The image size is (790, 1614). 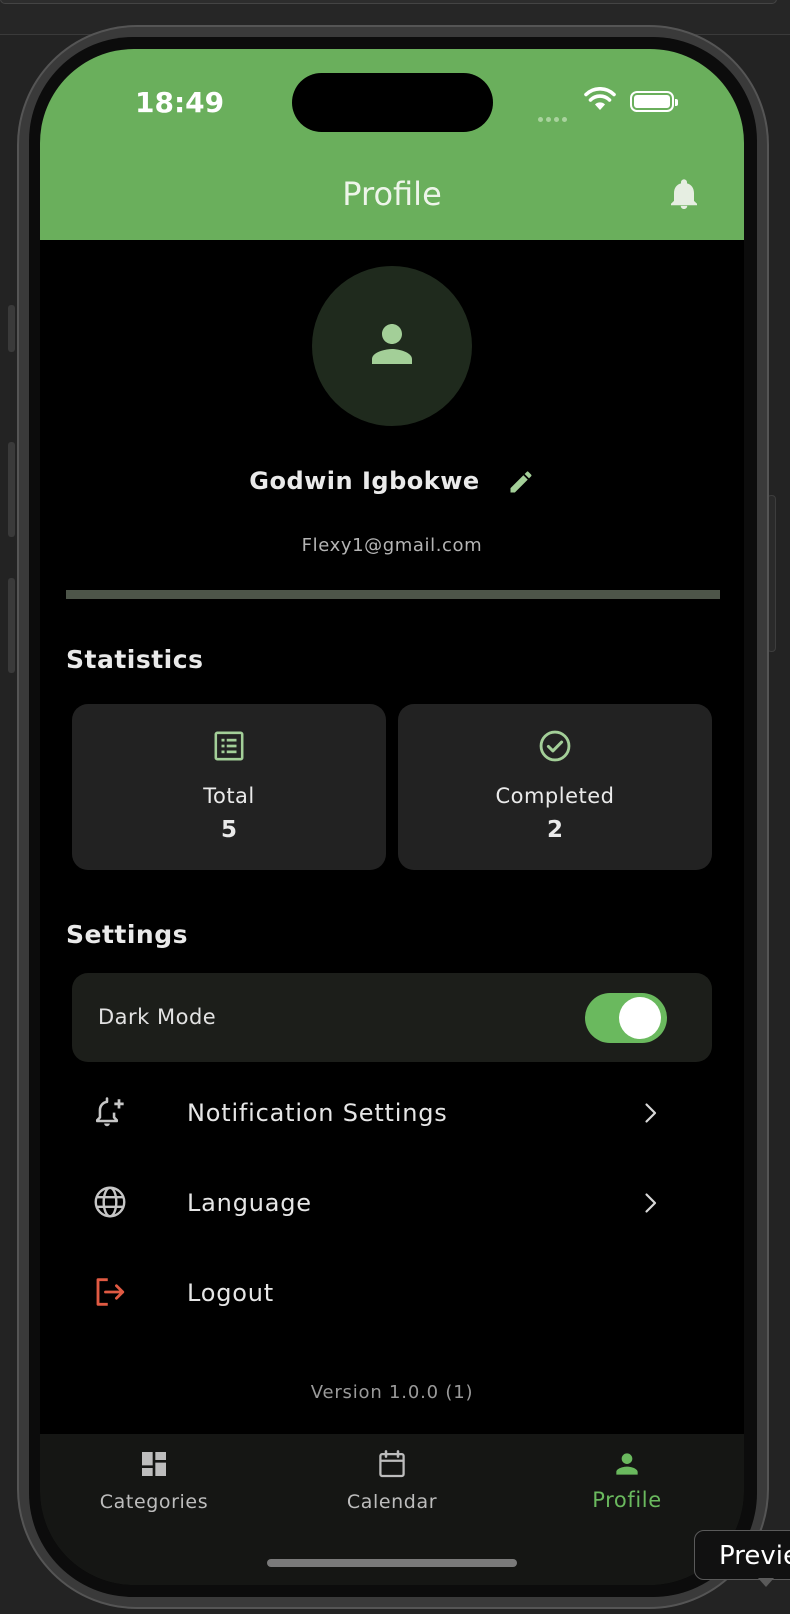 I want to click on stat-completed-value: 2, so click(x=554, y=830).